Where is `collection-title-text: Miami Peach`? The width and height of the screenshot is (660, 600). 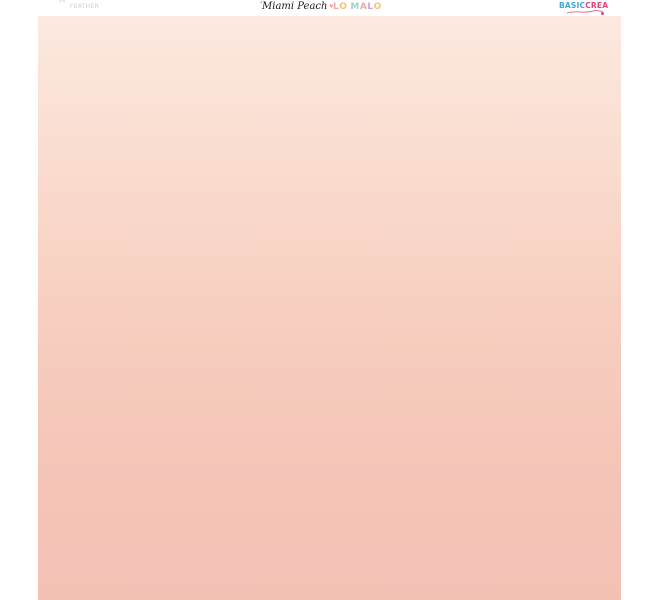 collection-title-text: Miami Peach is located at coordinates (295, 6).